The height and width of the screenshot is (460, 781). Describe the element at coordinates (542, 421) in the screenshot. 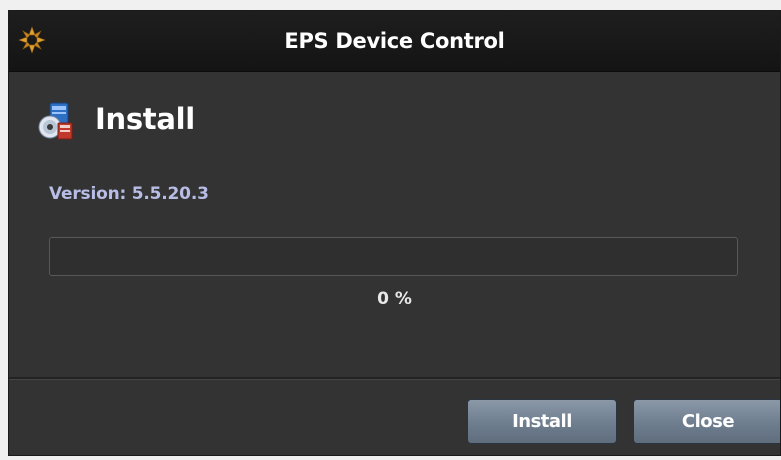

I see `install-button: Install` at that location.